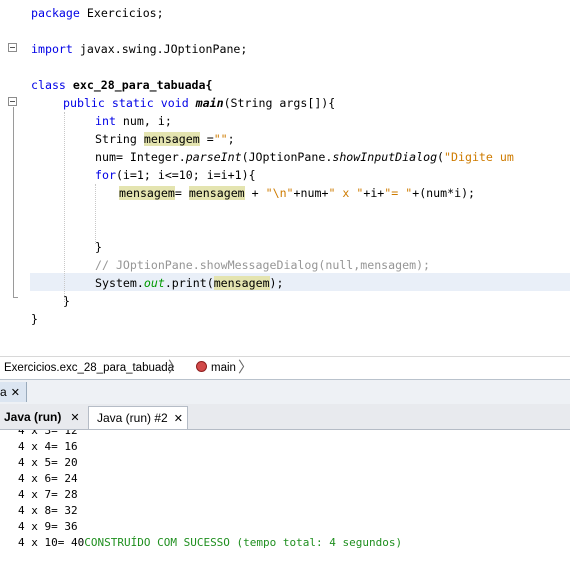  What do you see at coordinates (231, 139) in the screenshot?
I see `semicolon: ;` at bounding box center [231, 139].